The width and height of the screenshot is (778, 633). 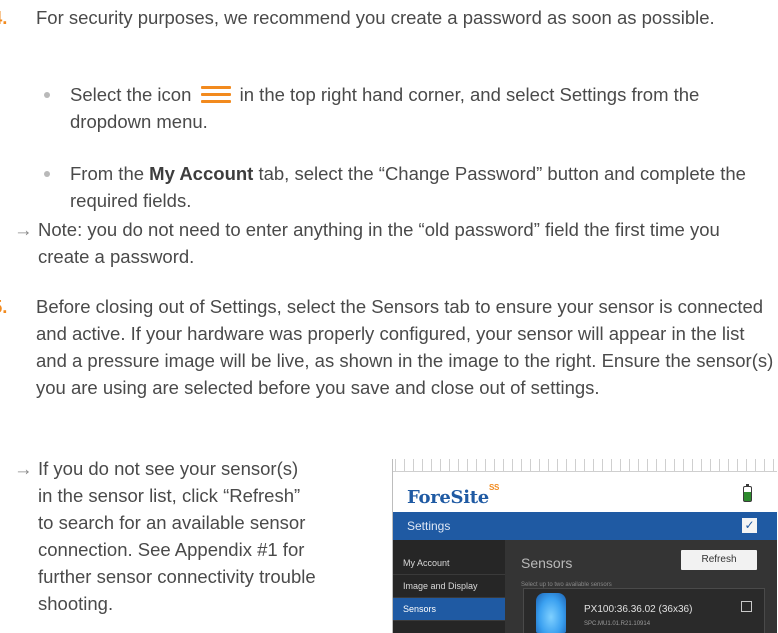 I want to click on note-line: to search for an available sensor, so click(x=172, y=522).